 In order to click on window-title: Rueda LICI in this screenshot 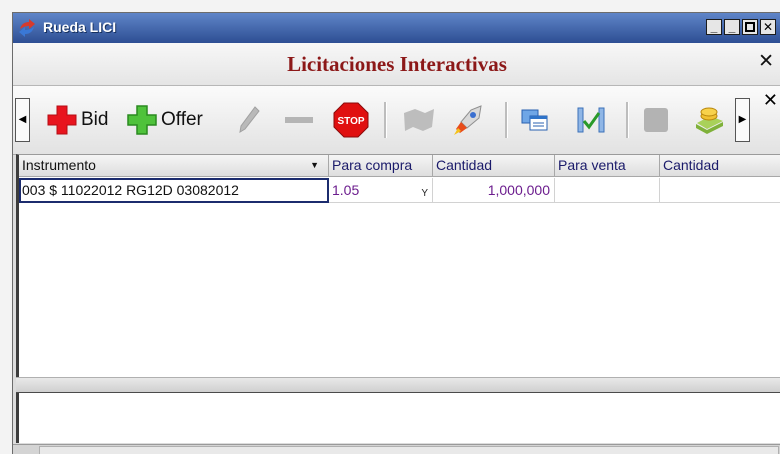, I will do `click(80, 27)`.